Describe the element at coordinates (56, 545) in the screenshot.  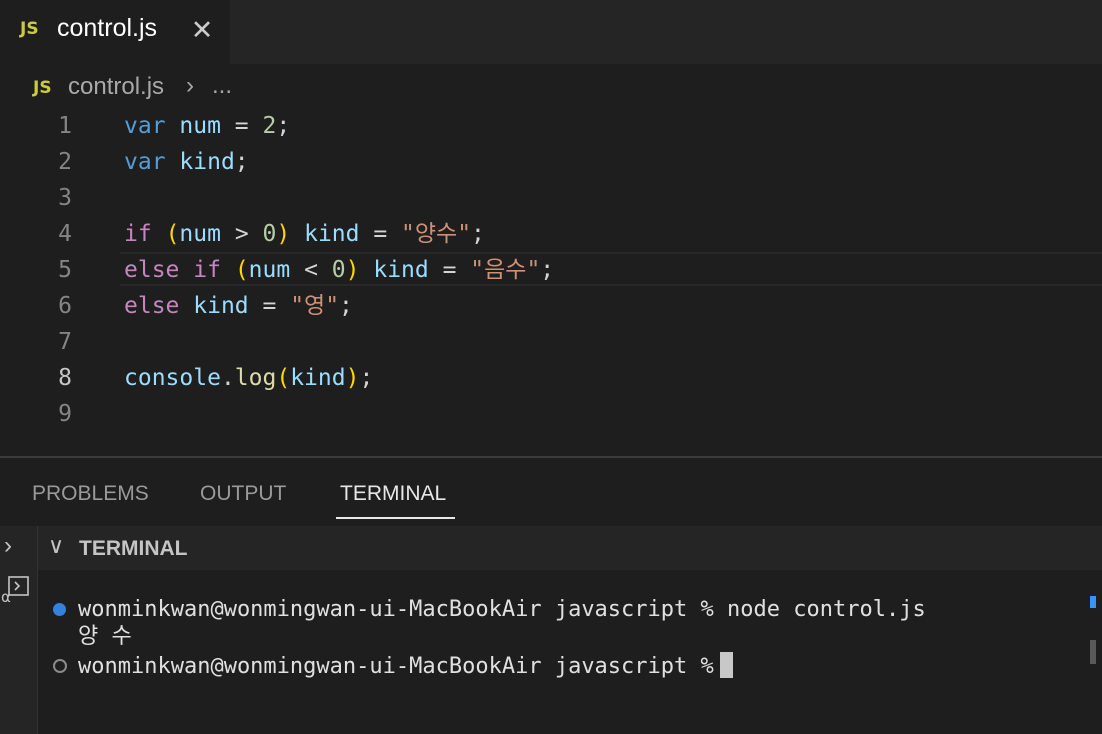
I see `chevron-down-icon: ∨` at that location.